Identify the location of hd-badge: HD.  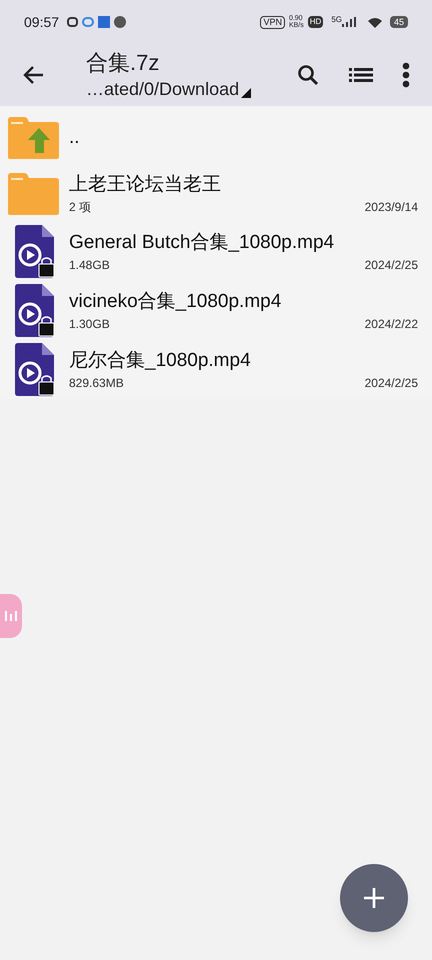
(316, 22).